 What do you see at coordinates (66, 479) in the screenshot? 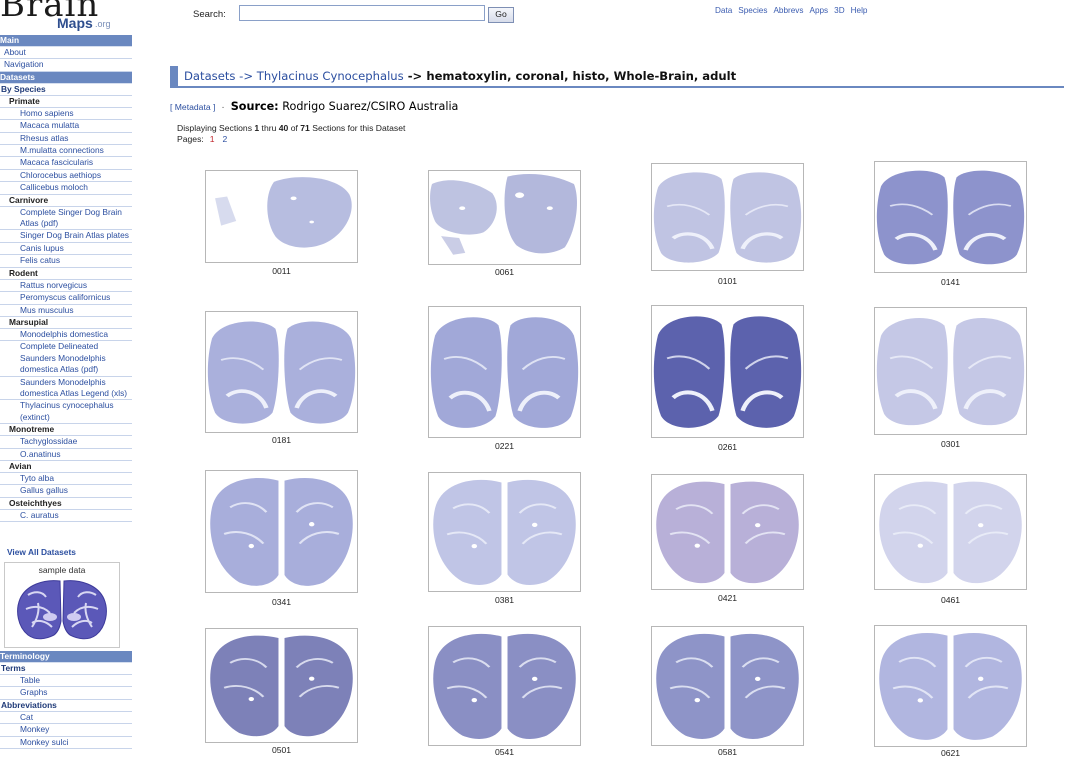
I see `nav-species-link: Tyto alba` at bounding box center [66, 479].